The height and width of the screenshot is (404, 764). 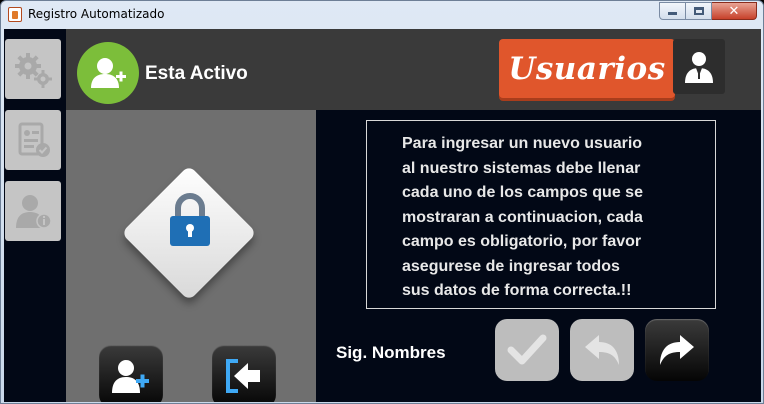 What do you see at coordinates (522, 217) in the screenshot?
I see `instructions-line: mostraran a continuacion, cada` at bounding box center [522, 217].